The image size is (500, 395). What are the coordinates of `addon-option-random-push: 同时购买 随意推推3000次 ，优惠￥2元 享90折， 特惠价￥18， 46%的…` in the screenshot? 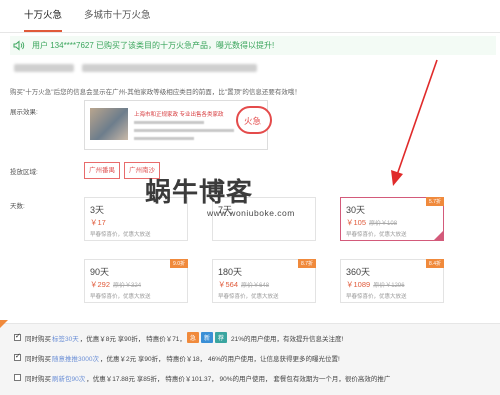 It's located at (177, 357).